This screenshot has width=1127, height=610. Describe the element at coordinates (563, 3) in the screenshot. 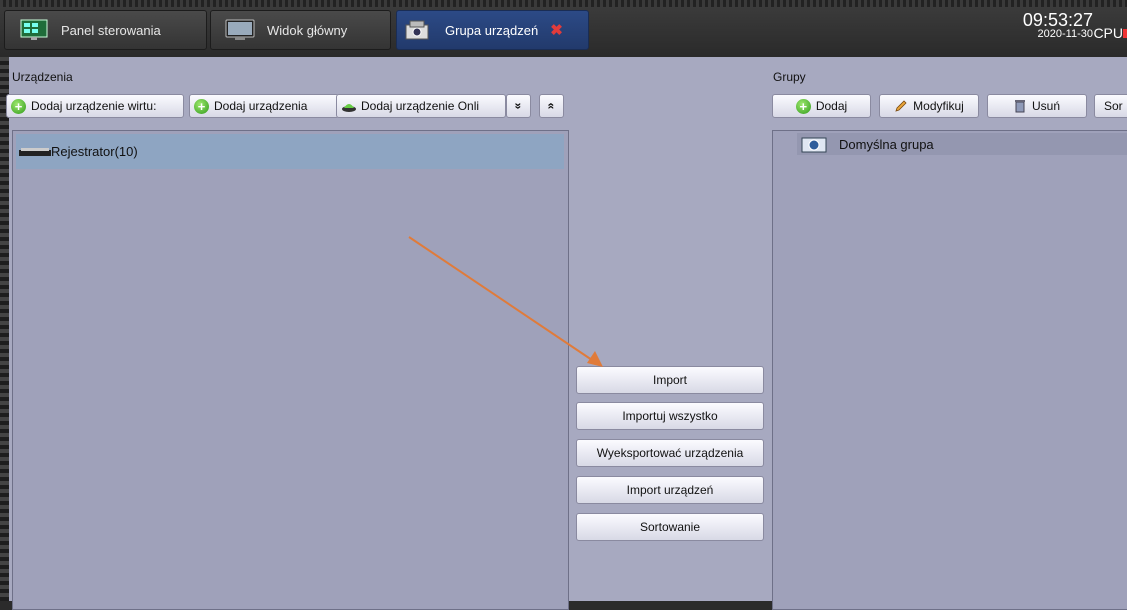

I see `window-top-strip` at that location.